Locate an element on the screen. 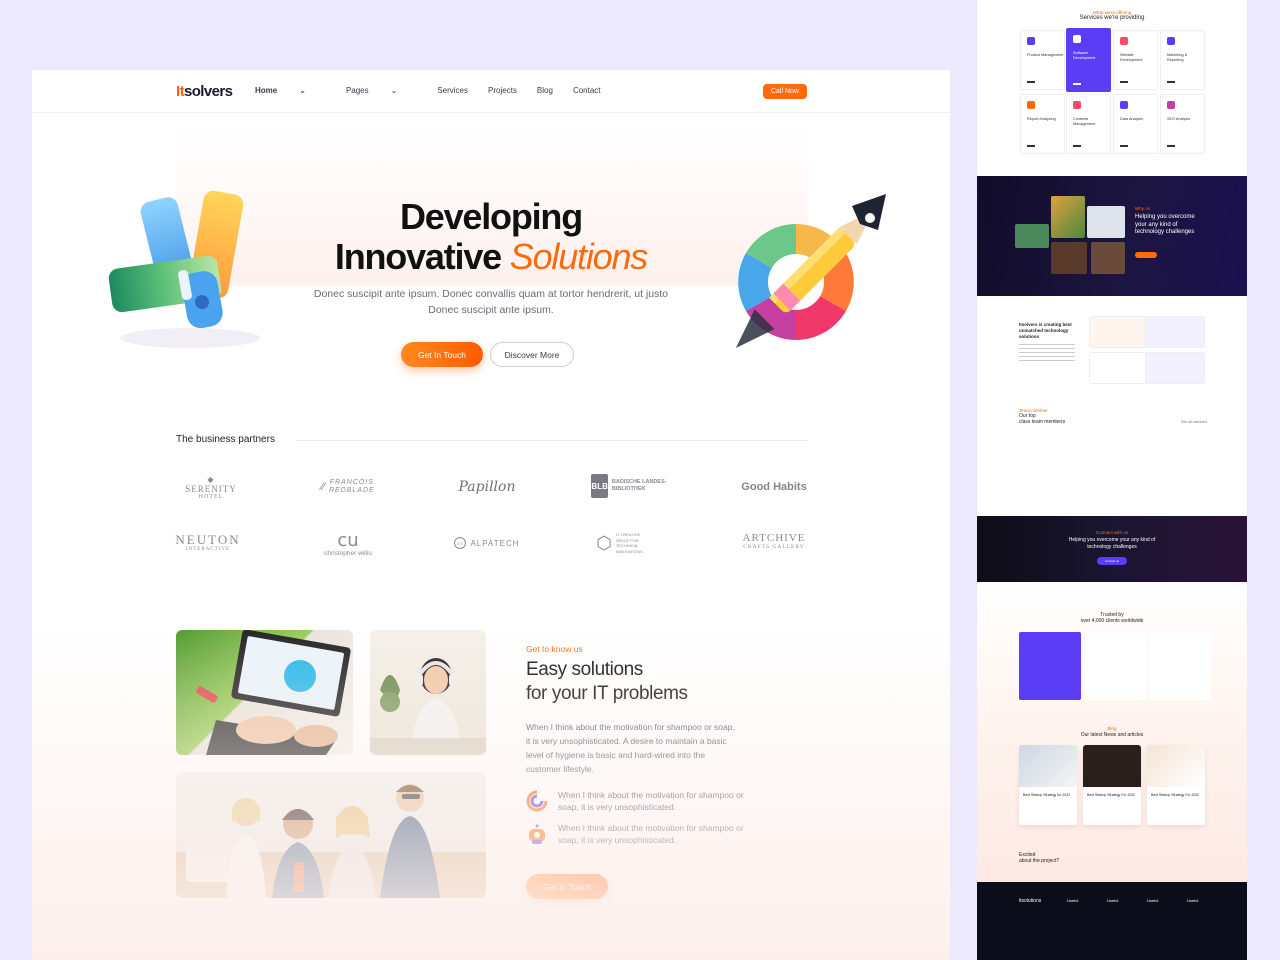 This screenshot has width=1280, height=960. headphones-woman-photo-art is located at coordinates (428, 706).